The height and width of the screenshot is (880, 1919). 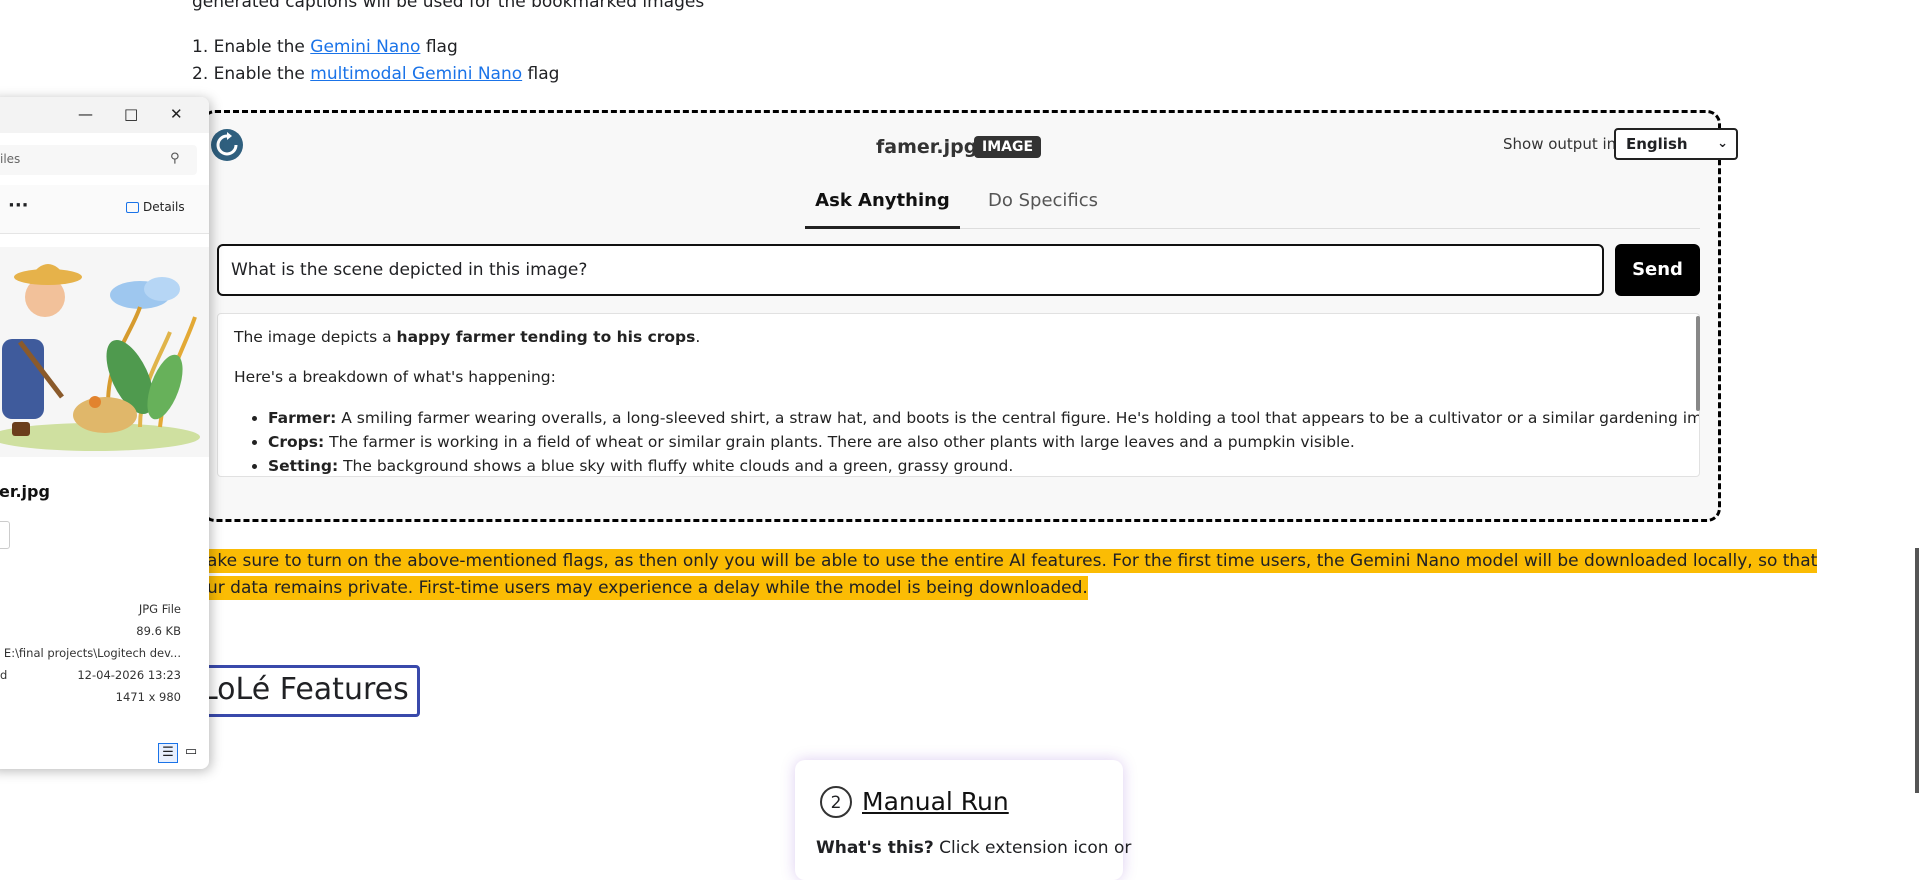 What do you see at coordinates (200, 47) in the screenshot?
I see `step-number: 1.` at bounding box center [200, 47].